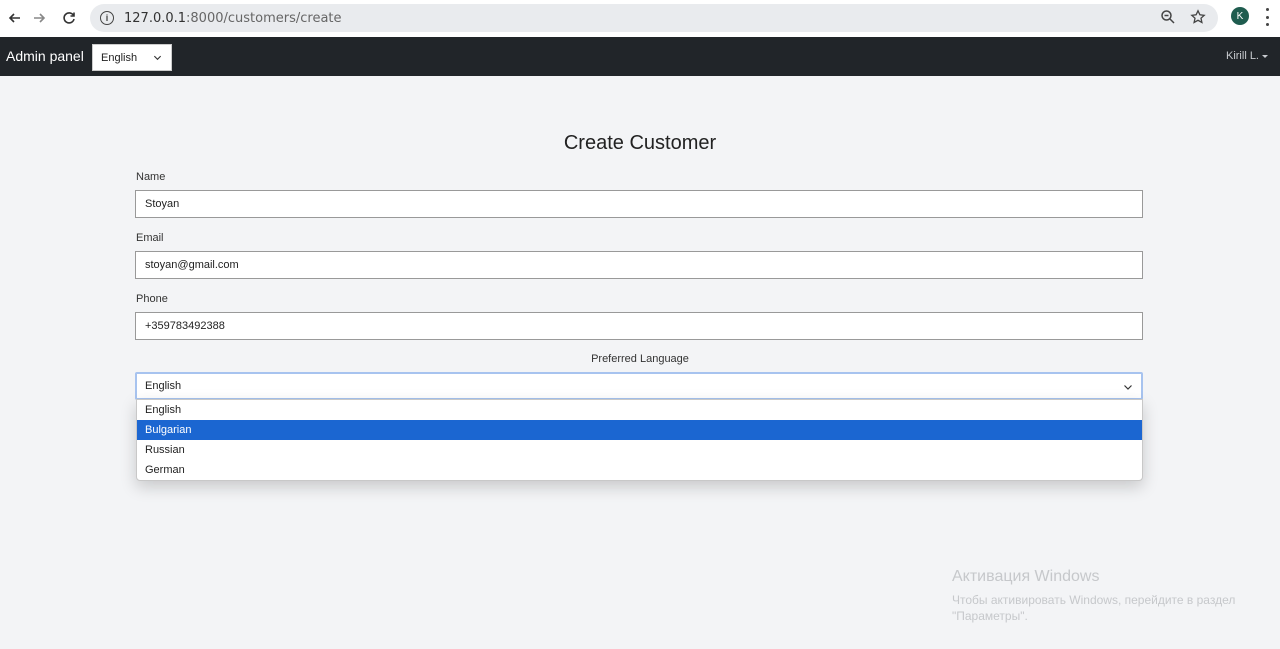  Describe the element at coordinates (640, 56) in the screenshot. I see `app-navbar: Admin panel English Kirill L.` at that location.